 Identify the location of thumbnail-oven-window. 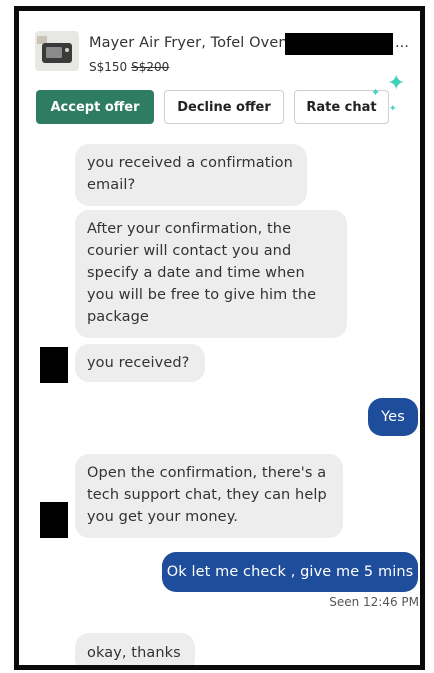
(54, 52).